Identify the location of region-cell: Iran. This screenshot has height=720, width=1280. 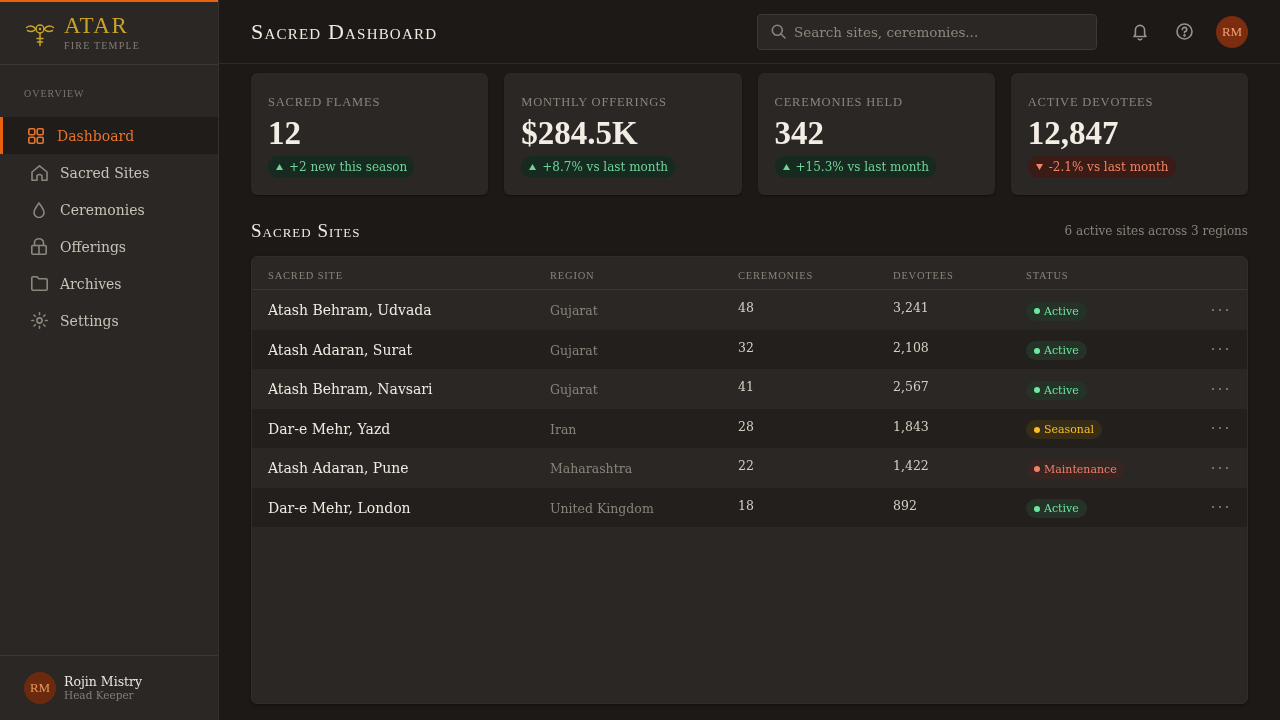
(563, 429).